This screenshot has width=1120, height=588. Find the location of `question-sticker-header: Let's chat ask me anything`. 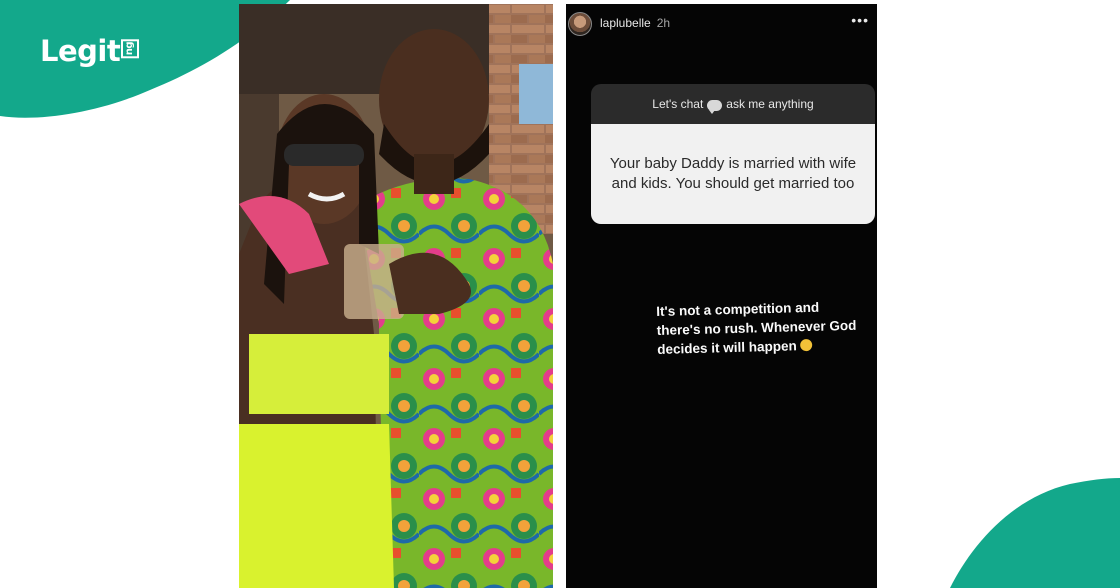

question-sticker-header: Let's chat ask me anything is located at coordinates (733, 104).